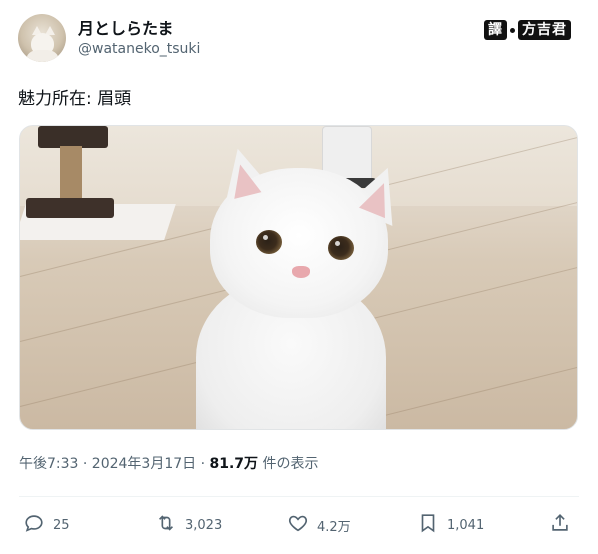  I want to click on avatar-cat-body, so click(42, 56).